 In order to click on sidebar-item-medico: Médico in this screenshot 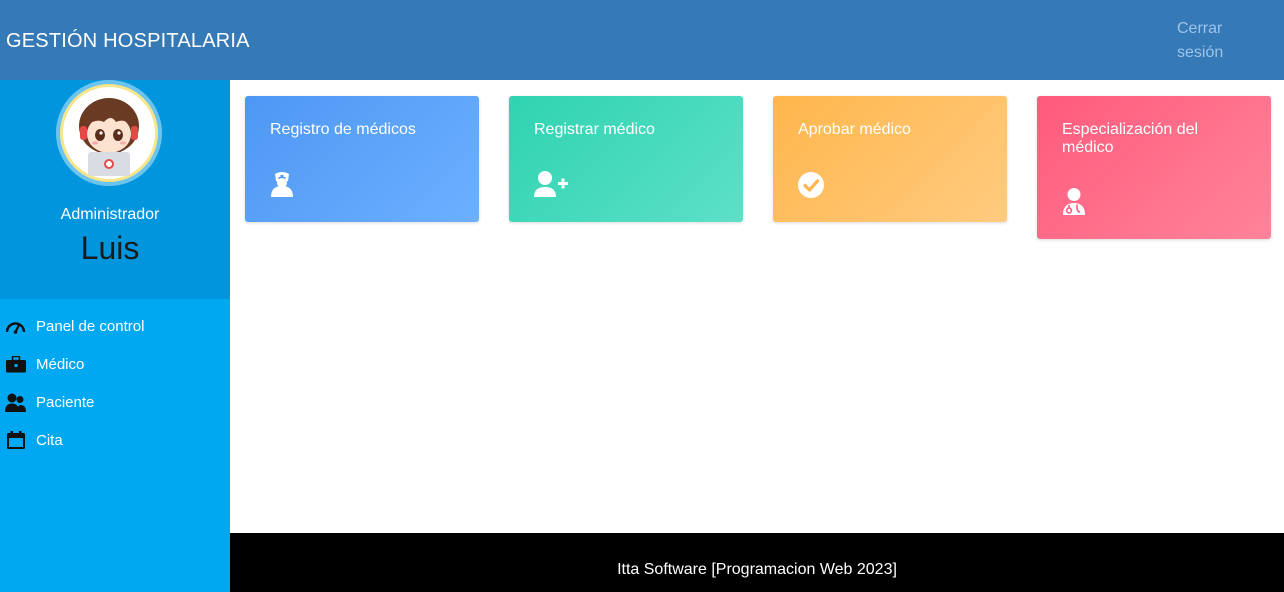, I will do `click(115, 364)`.